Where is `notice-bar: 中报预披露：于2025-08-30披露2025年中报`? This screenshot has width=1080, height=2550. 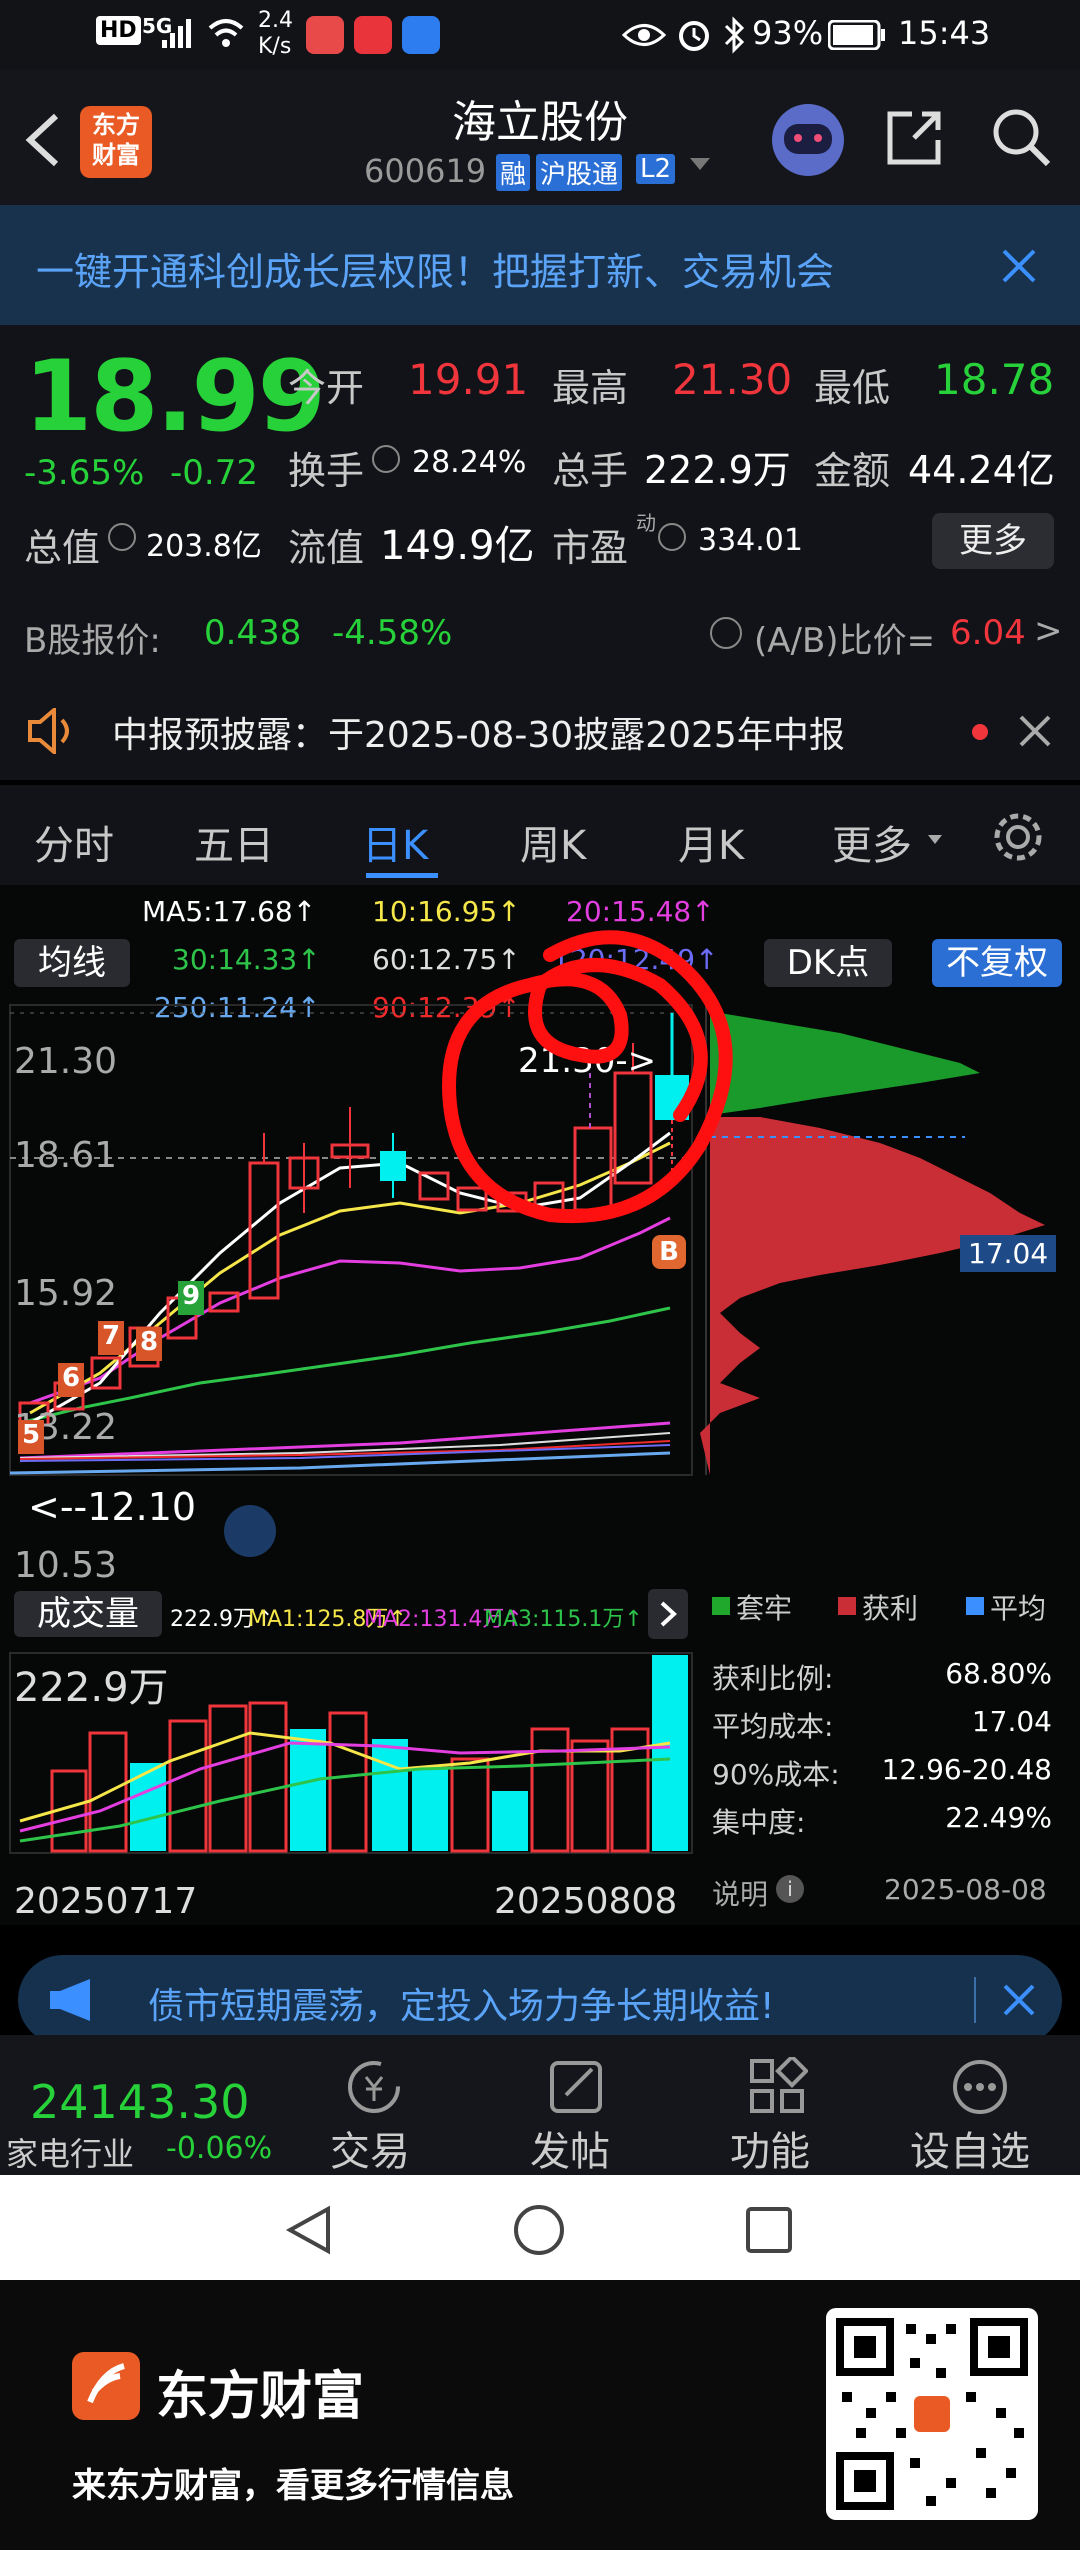 notice-bar: 中报预披露：于2025-08-30披露2025年中报 is located at coordinates (540, 730).